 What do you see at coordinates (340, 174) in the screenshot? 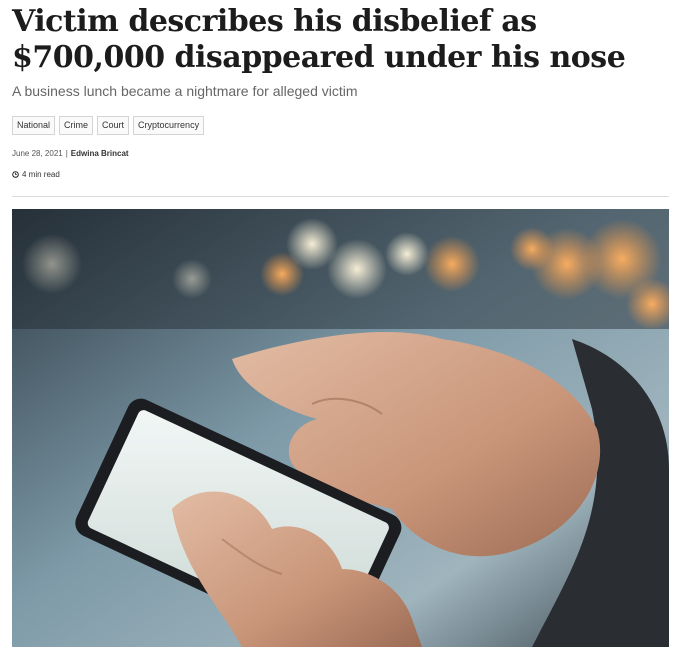
I see `read-time: 4 min read` at bounding box center [340, 174].